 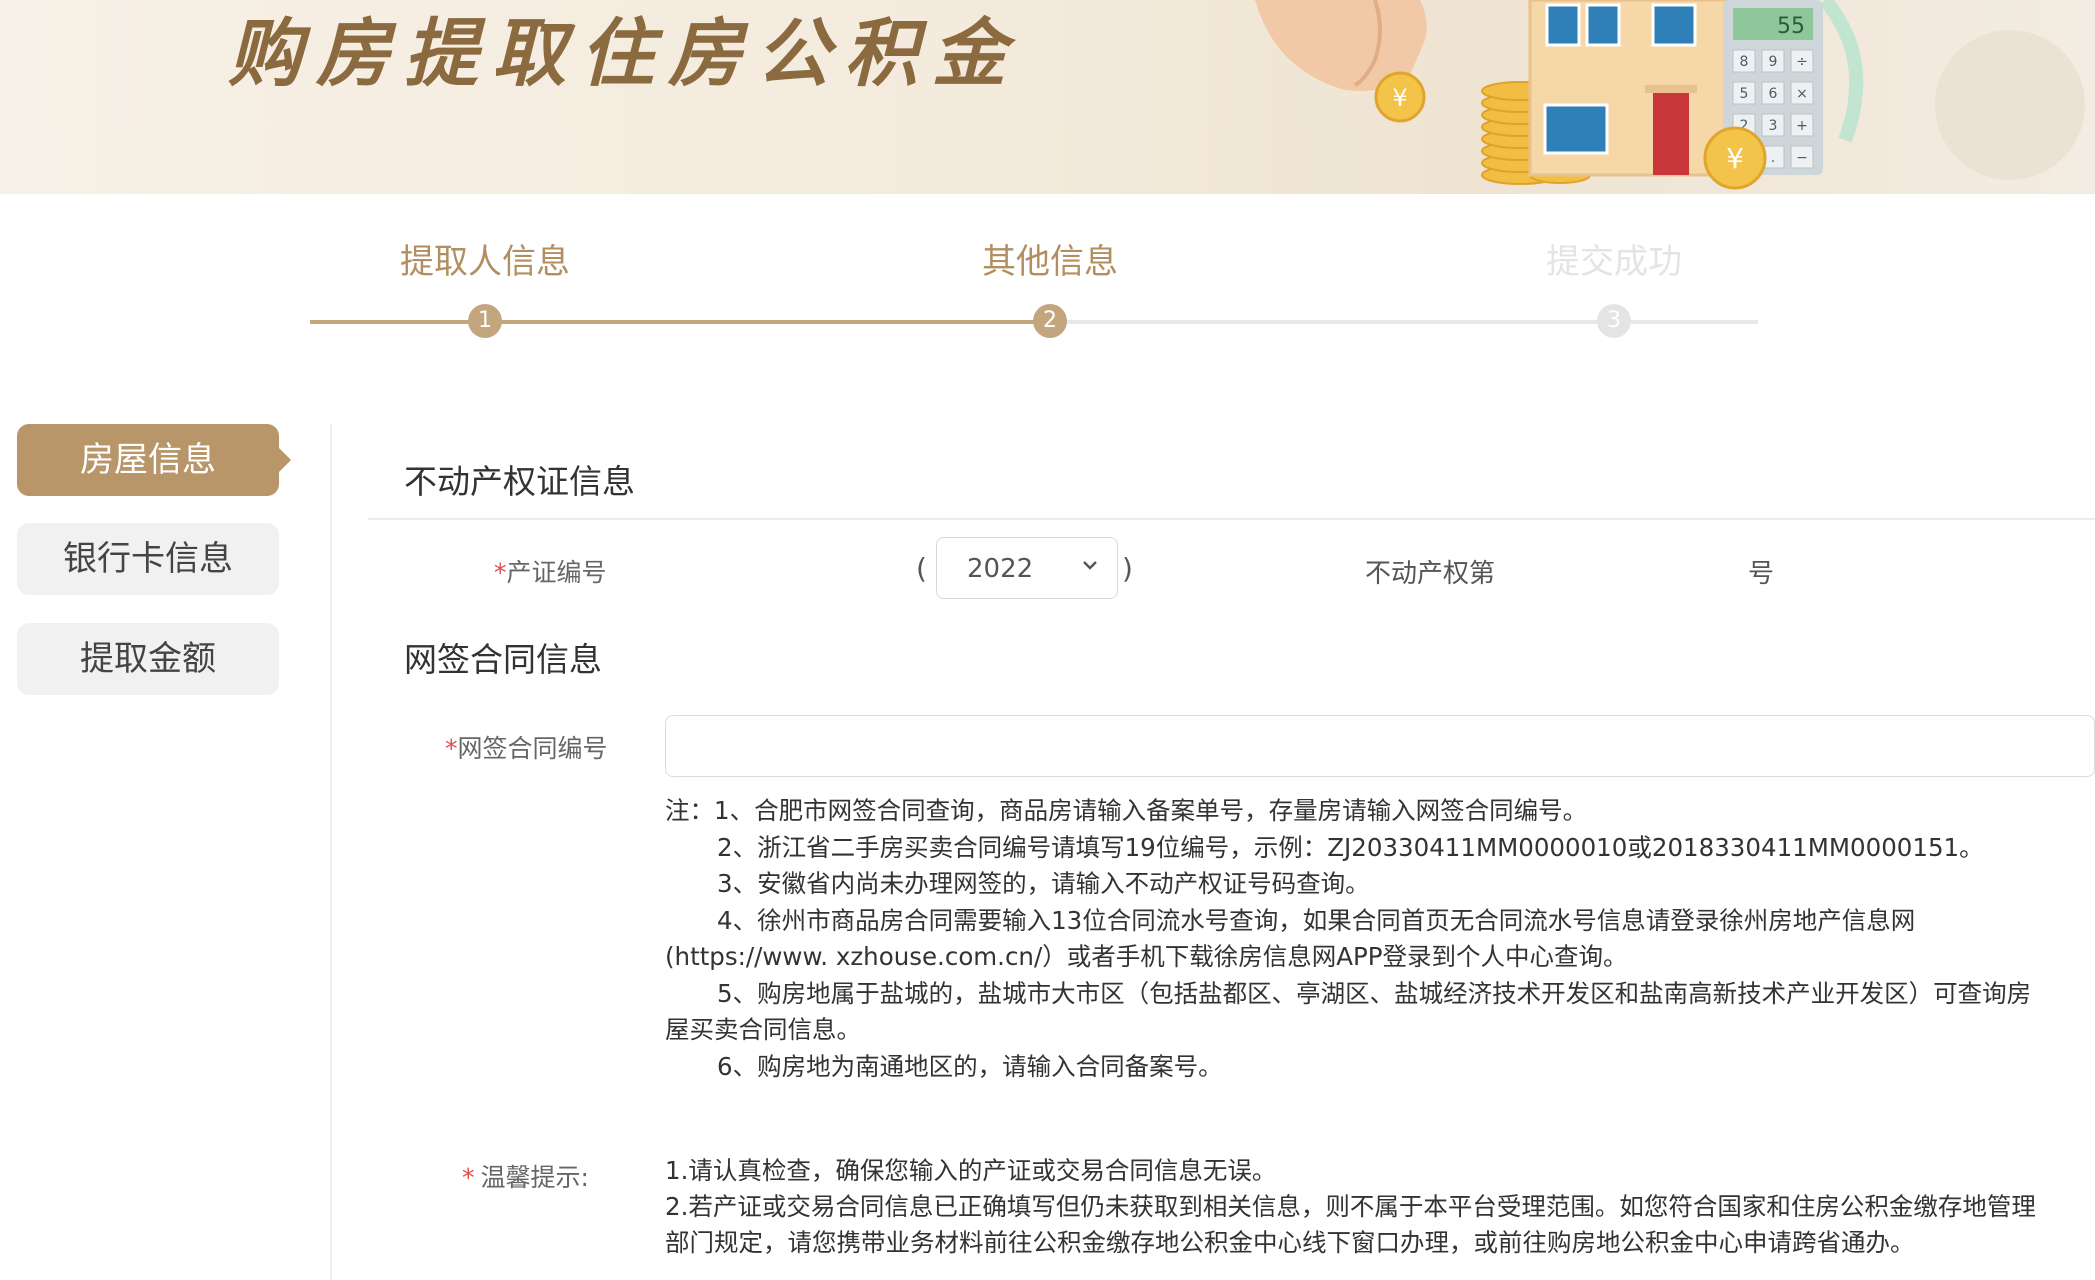 What do you see at coordinates (1043, 883) in the screenshot?
I see `note-line: 3、安徽省内尚未办理网签的，请输入不动产权证号码查询。` at bounding box center [1043, 883].